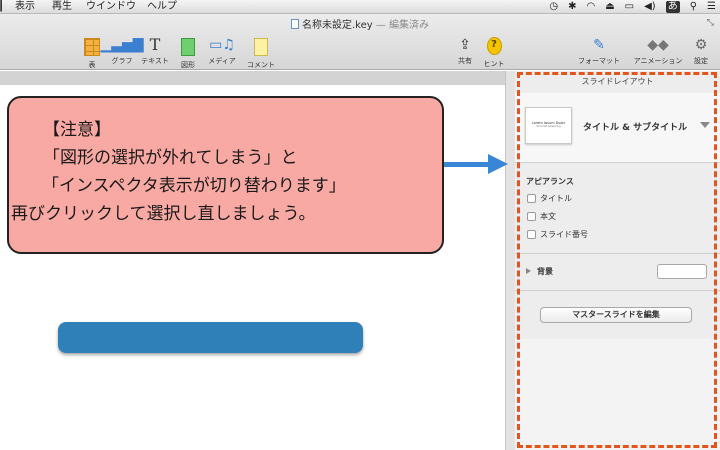 The height and width of the screenshot is (450, 720). I want to click on checkbox-slide-number-row: スライド番号, so click(557, 234).